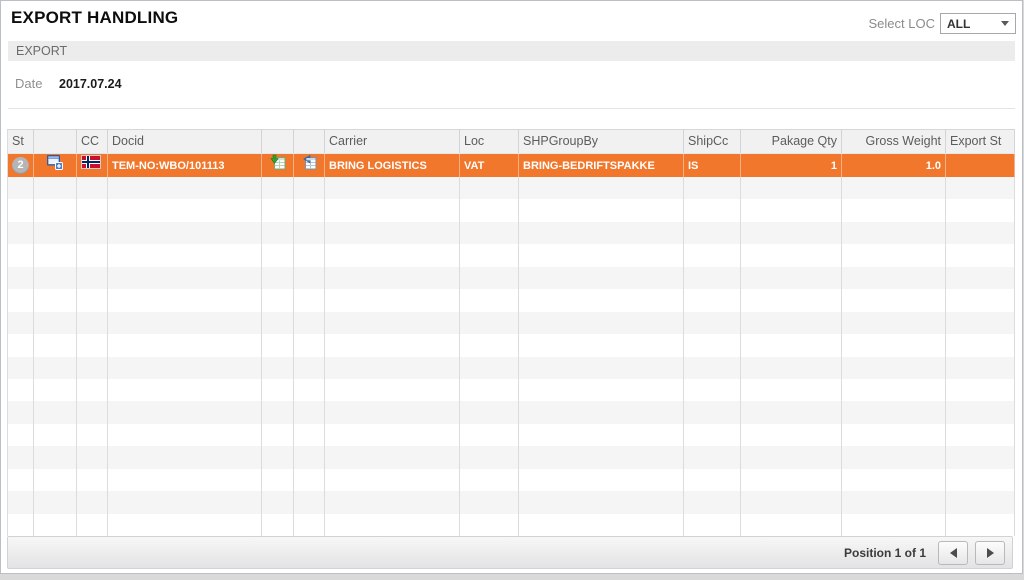 This screenshot has width=1024, height=580. I want to click on col-header-carrier: Carrier, so click(392, 141).